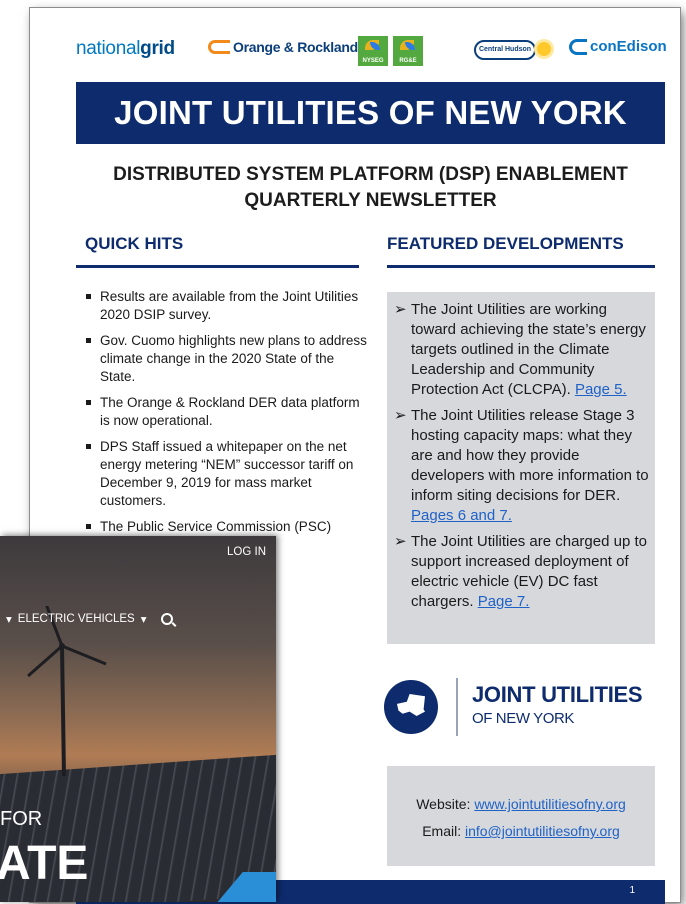  What do you see at coordinates (461, 515) in the screenshot?
I see `page-link: Pages 6 and 7.` at bounding box center [461, 515].